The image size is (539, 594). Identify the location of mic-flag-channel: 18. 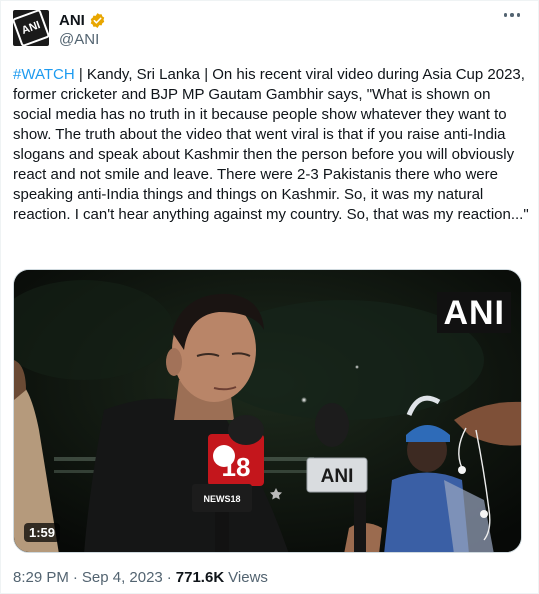
(236, 467).